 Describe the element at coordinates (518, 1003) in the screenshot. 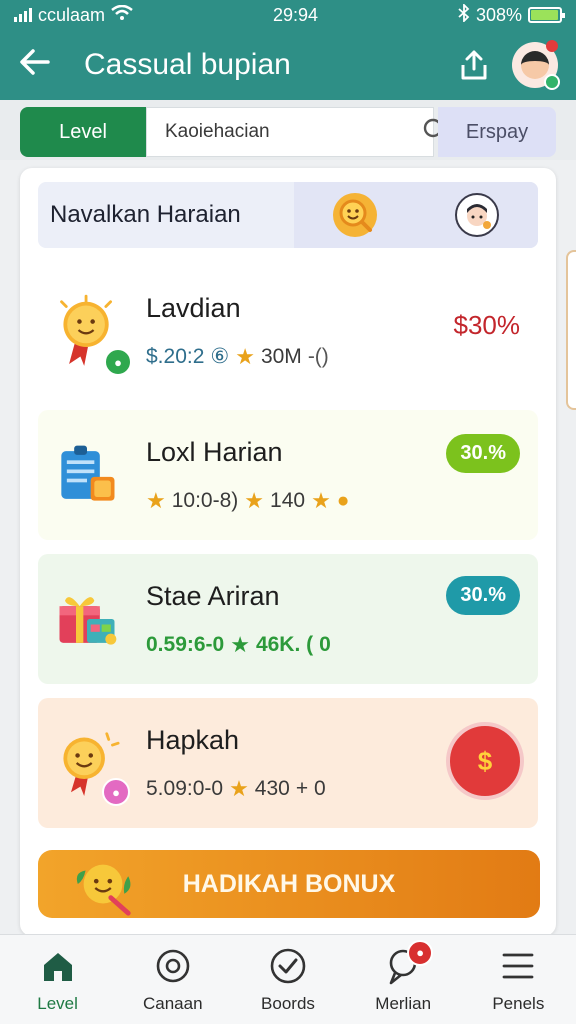

I see `nav-label: Penels` at that location.